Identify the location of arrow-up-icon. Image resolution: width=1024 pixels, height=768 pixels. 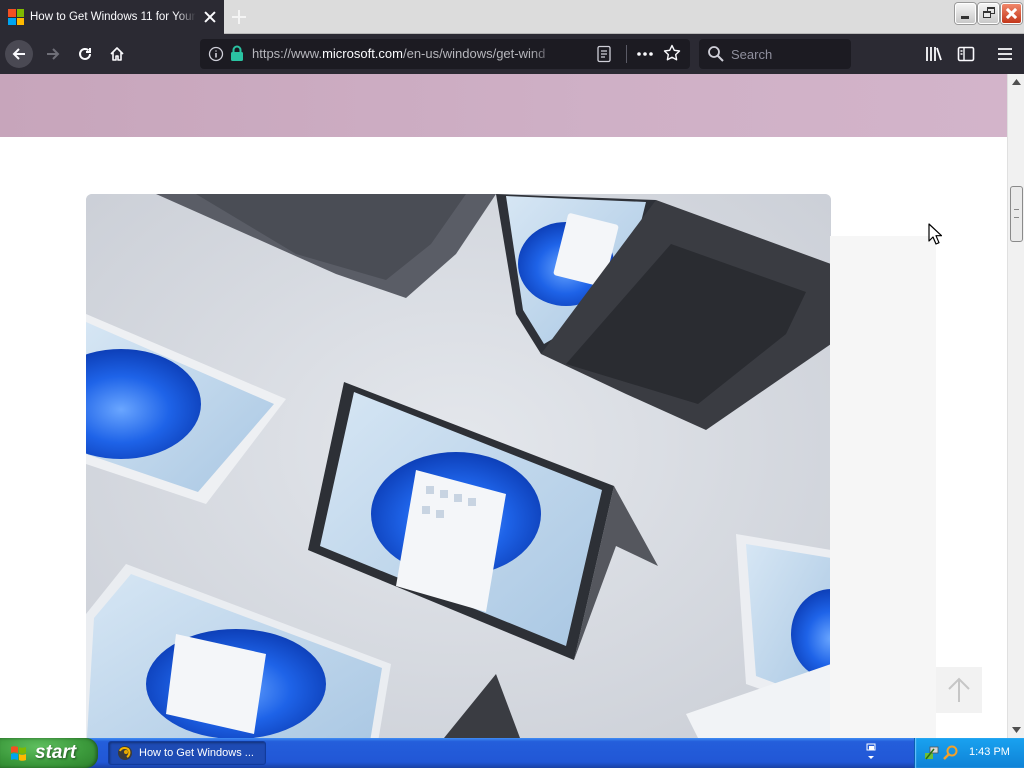
(959, 689).